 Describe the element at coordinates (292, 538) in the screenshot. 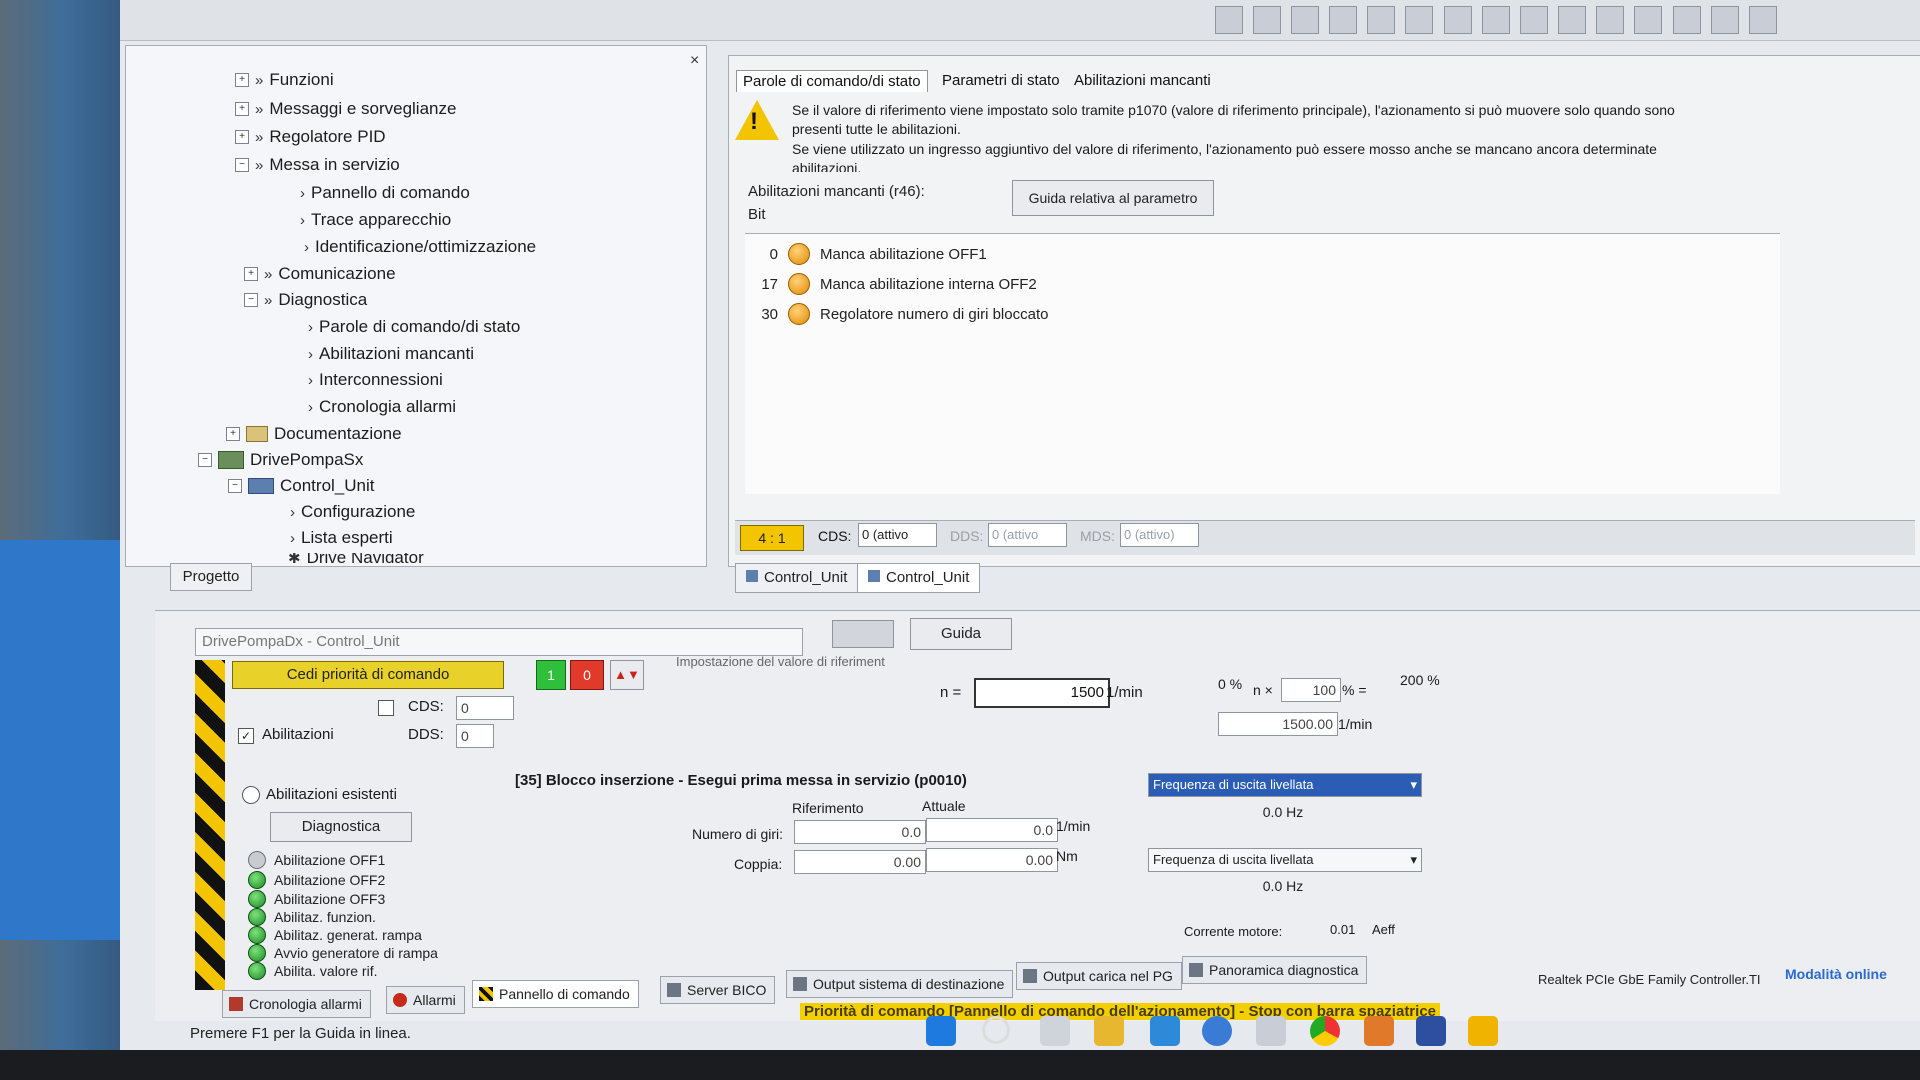

I see `chevron-right-icon: ›` at that location.